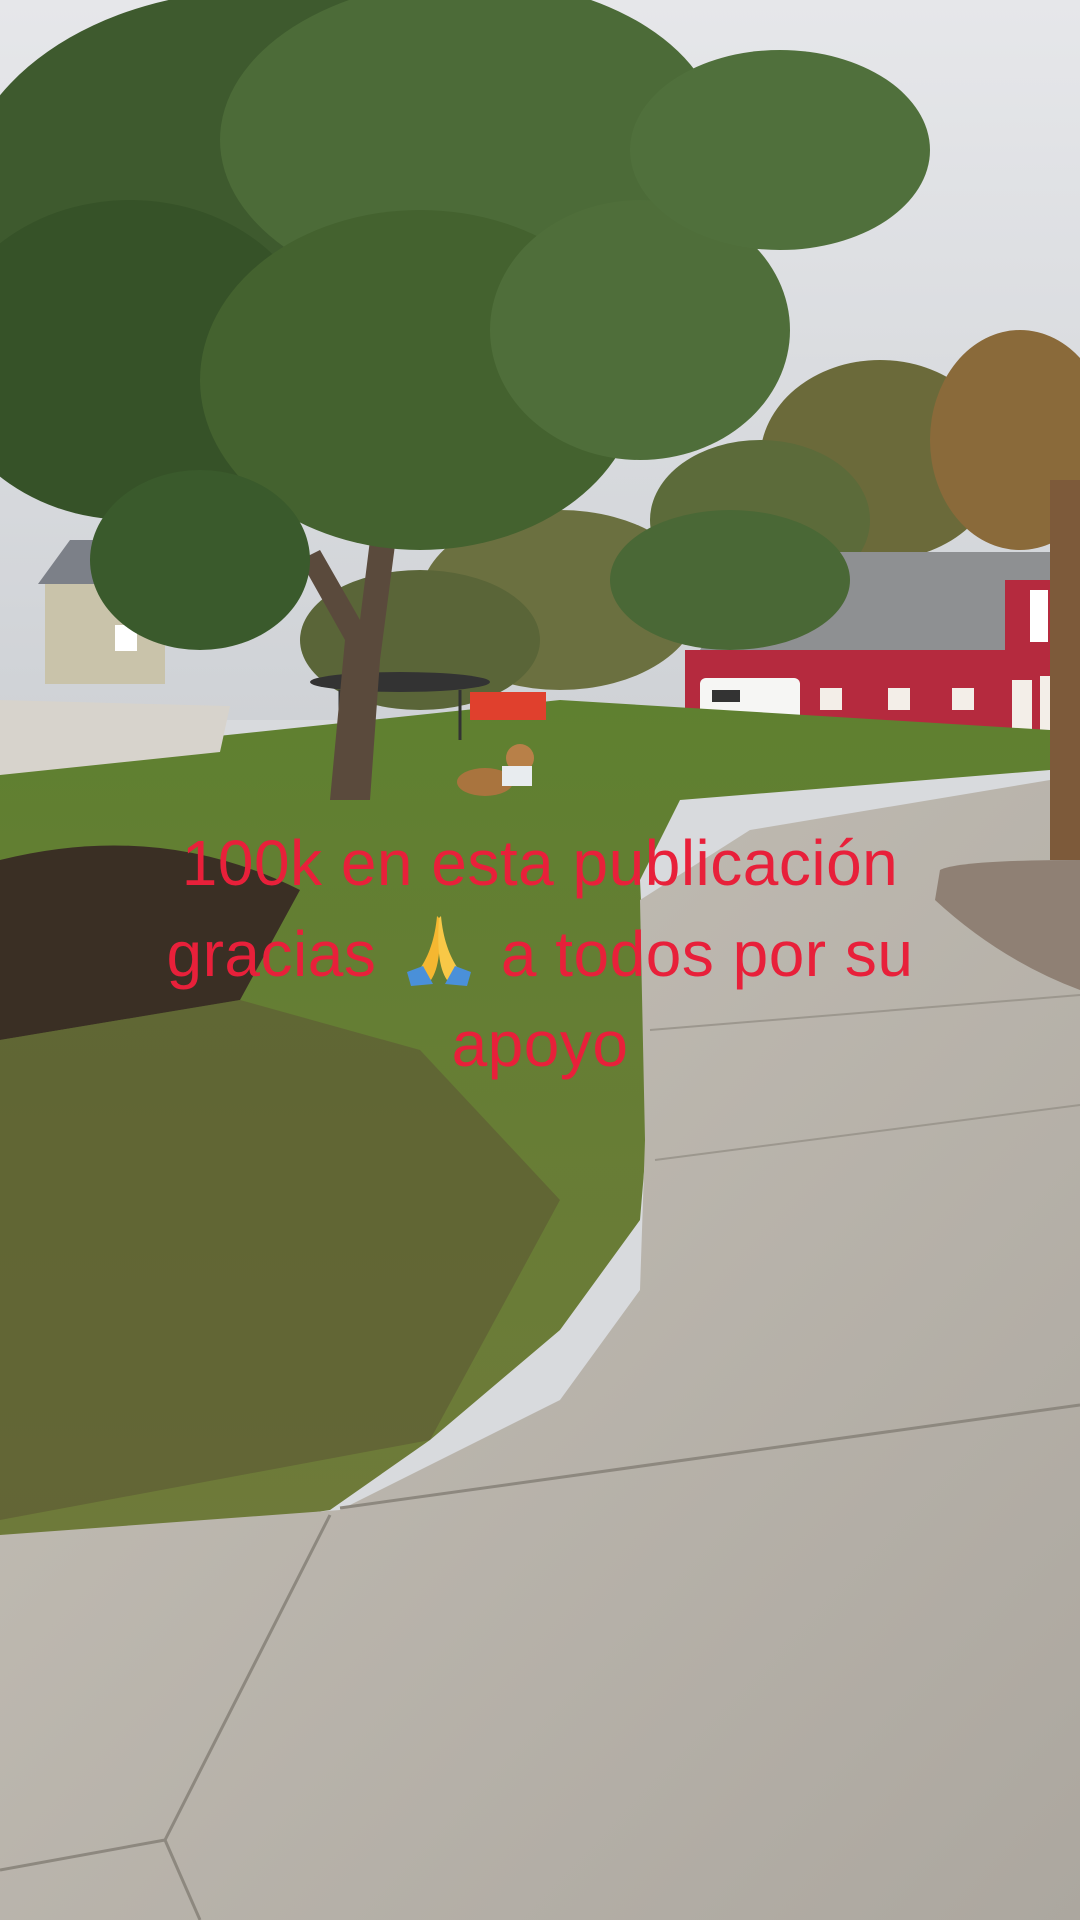  I want to click on caption-line-3: apoyo, so click(540, 1044).